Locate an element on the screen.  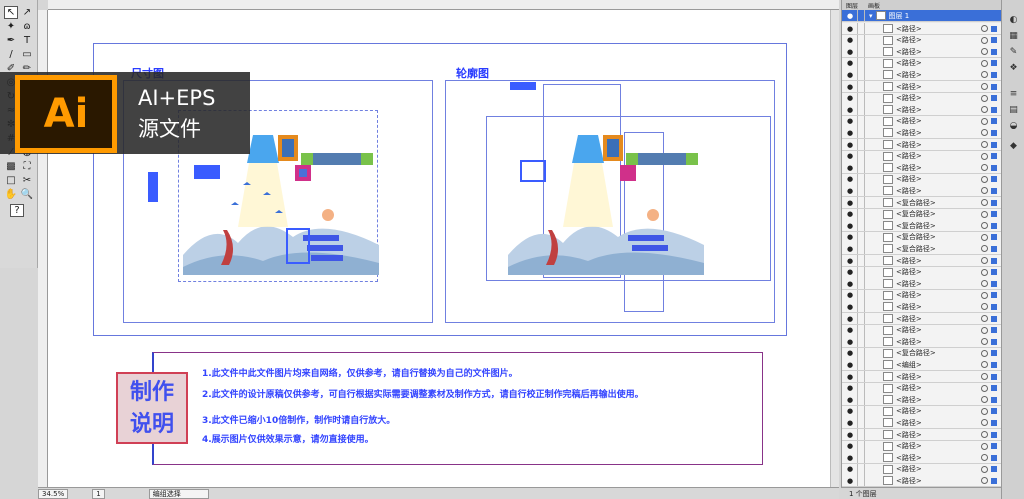
right-illustration is located at coordinates (606, 205).